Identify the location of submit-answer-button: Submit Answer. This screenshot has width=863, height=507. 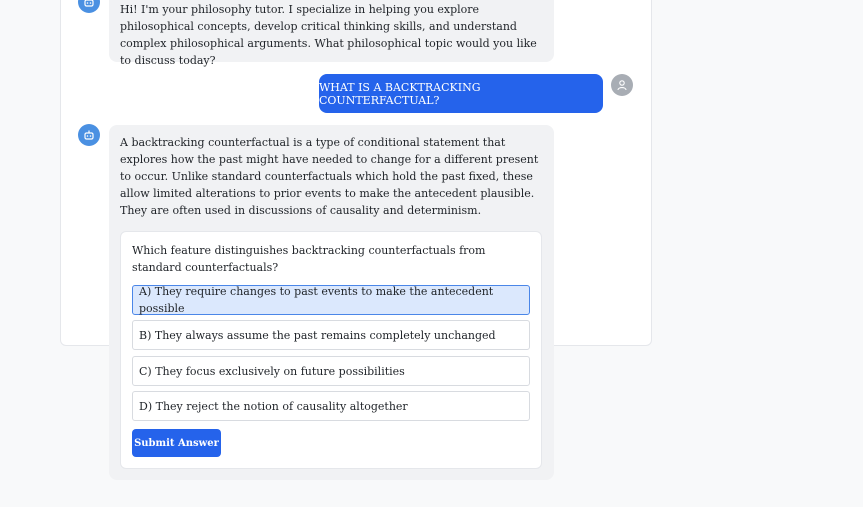
(176, 443).